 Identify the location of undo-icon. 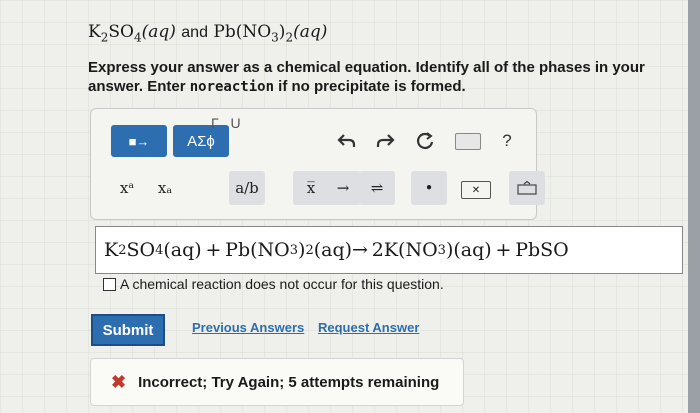
(347, 141).